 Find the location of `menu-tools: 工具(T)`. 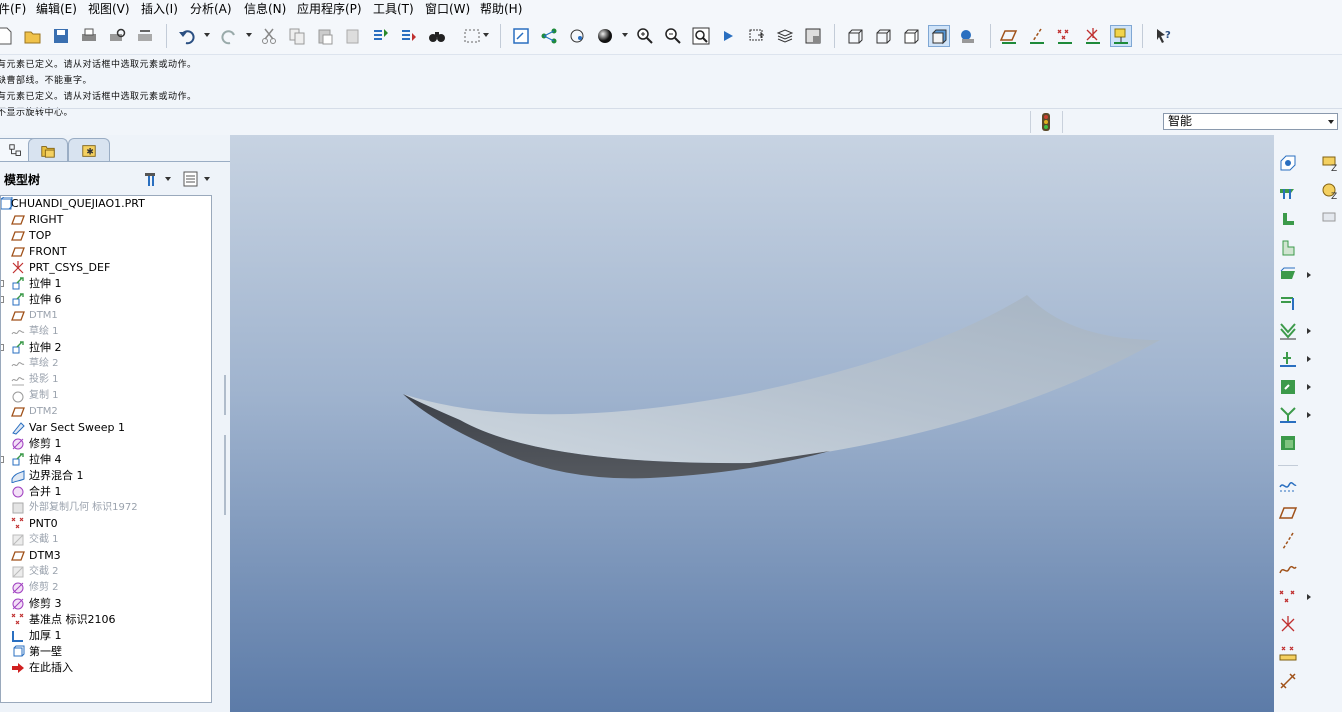

menu-tools: 工具(T) is located at coordinates (393, 9).